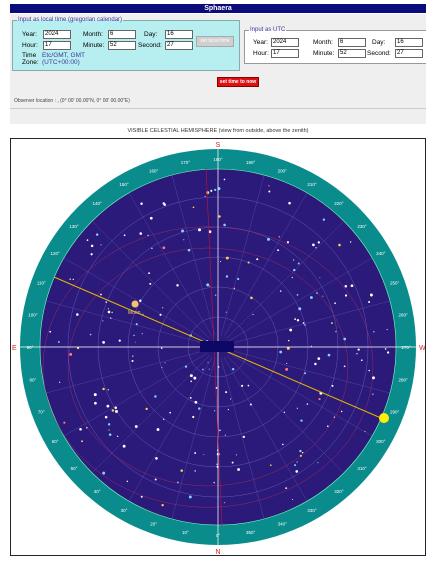  I want to click on azimuth-label: 90°, so click(30, 347).